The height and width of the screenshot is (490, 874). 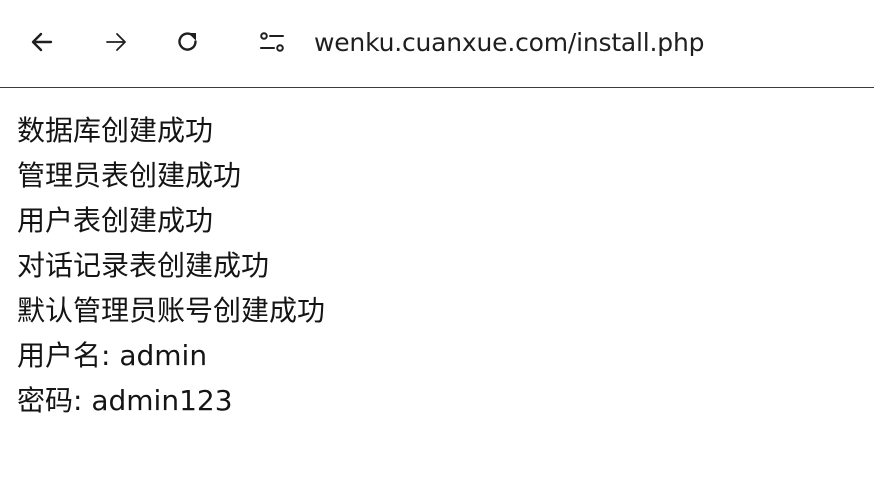 I want to click on status-line-chat-table: 对话记录表创建成功, so click(x=143, y=265).